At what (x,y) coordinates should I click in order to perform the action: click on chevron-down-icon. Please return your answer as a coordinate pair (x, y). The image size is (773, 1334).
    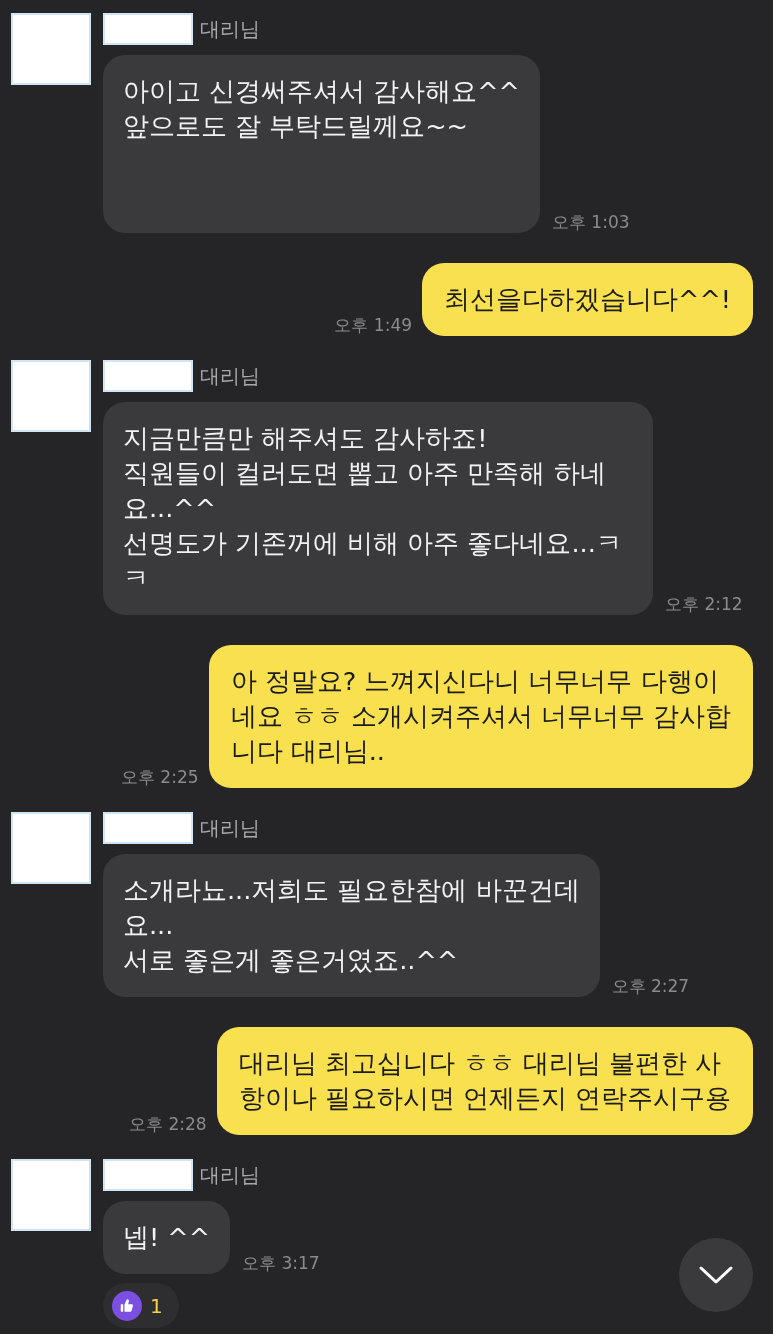
    Looking at the image, I should click on (716, 1275).